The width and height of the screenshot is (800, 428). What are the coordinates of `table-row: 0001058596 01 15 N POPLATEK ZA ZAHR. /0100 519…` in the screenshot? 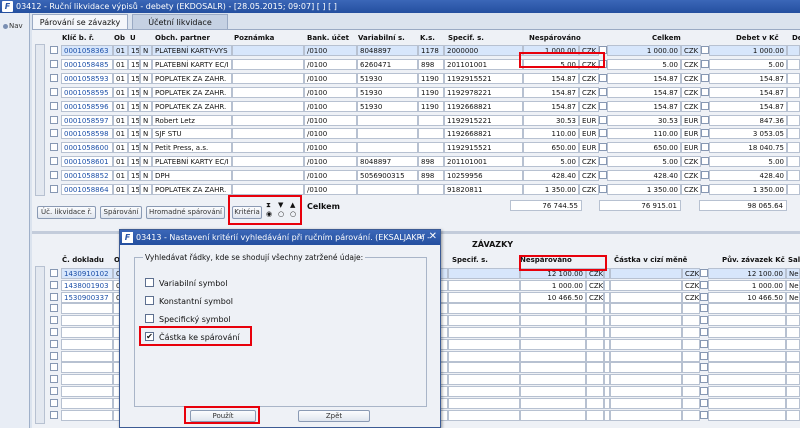 It's located at (416, 106).